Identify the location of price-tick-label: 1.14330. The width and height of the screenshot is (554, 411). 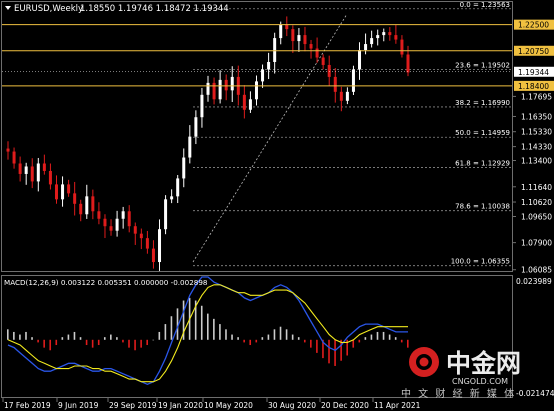
(536, 147).